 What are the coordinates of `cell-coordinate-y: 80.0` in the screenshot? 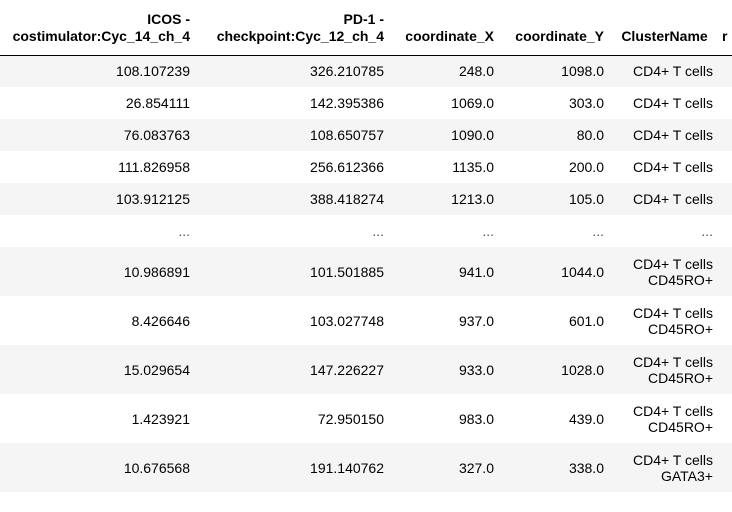 It's located at (555, 135).